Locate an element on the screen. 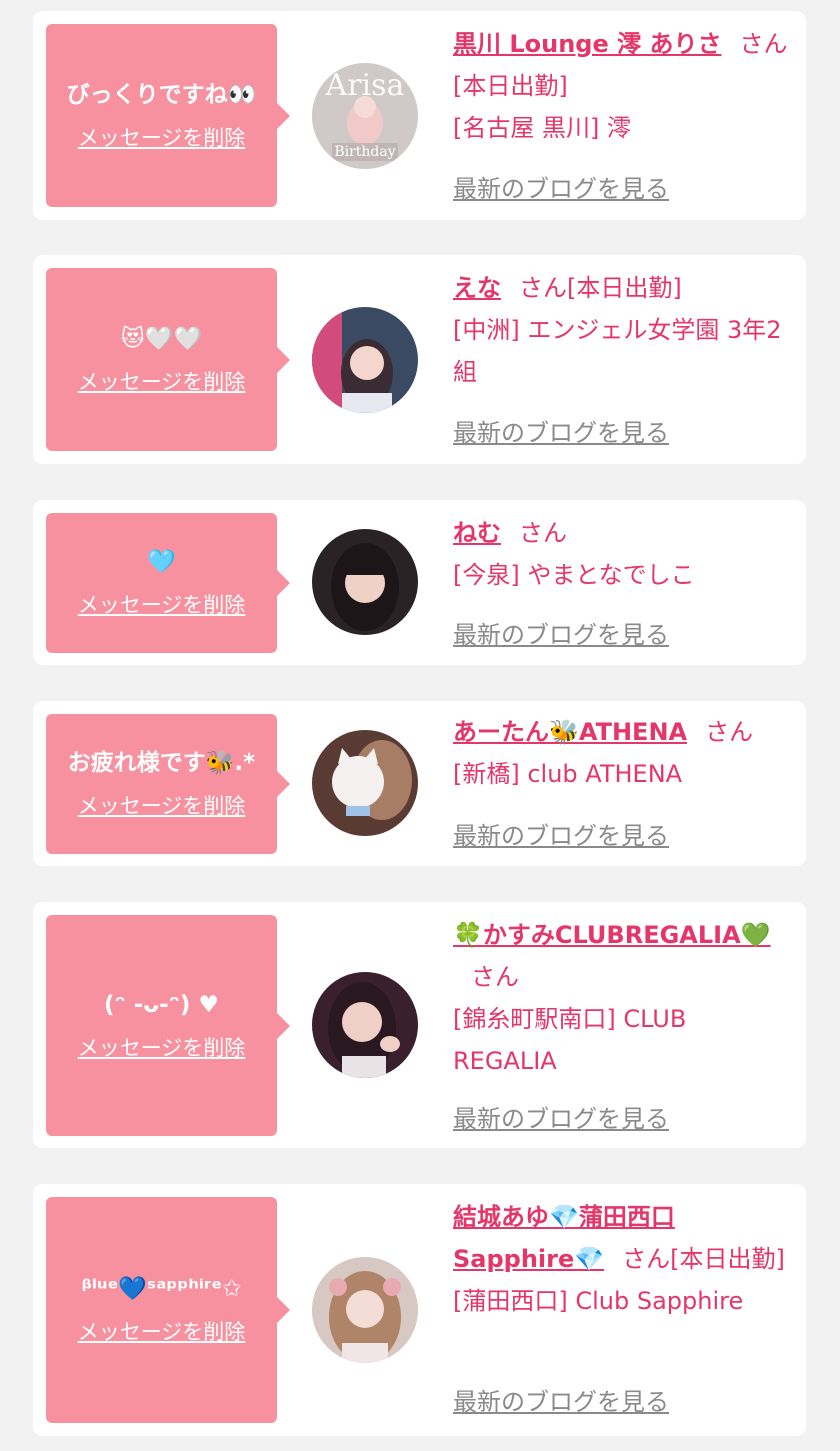 The image size is (840, 1451). avatar: Arisa Birthday is located at coordinates (365, 116).